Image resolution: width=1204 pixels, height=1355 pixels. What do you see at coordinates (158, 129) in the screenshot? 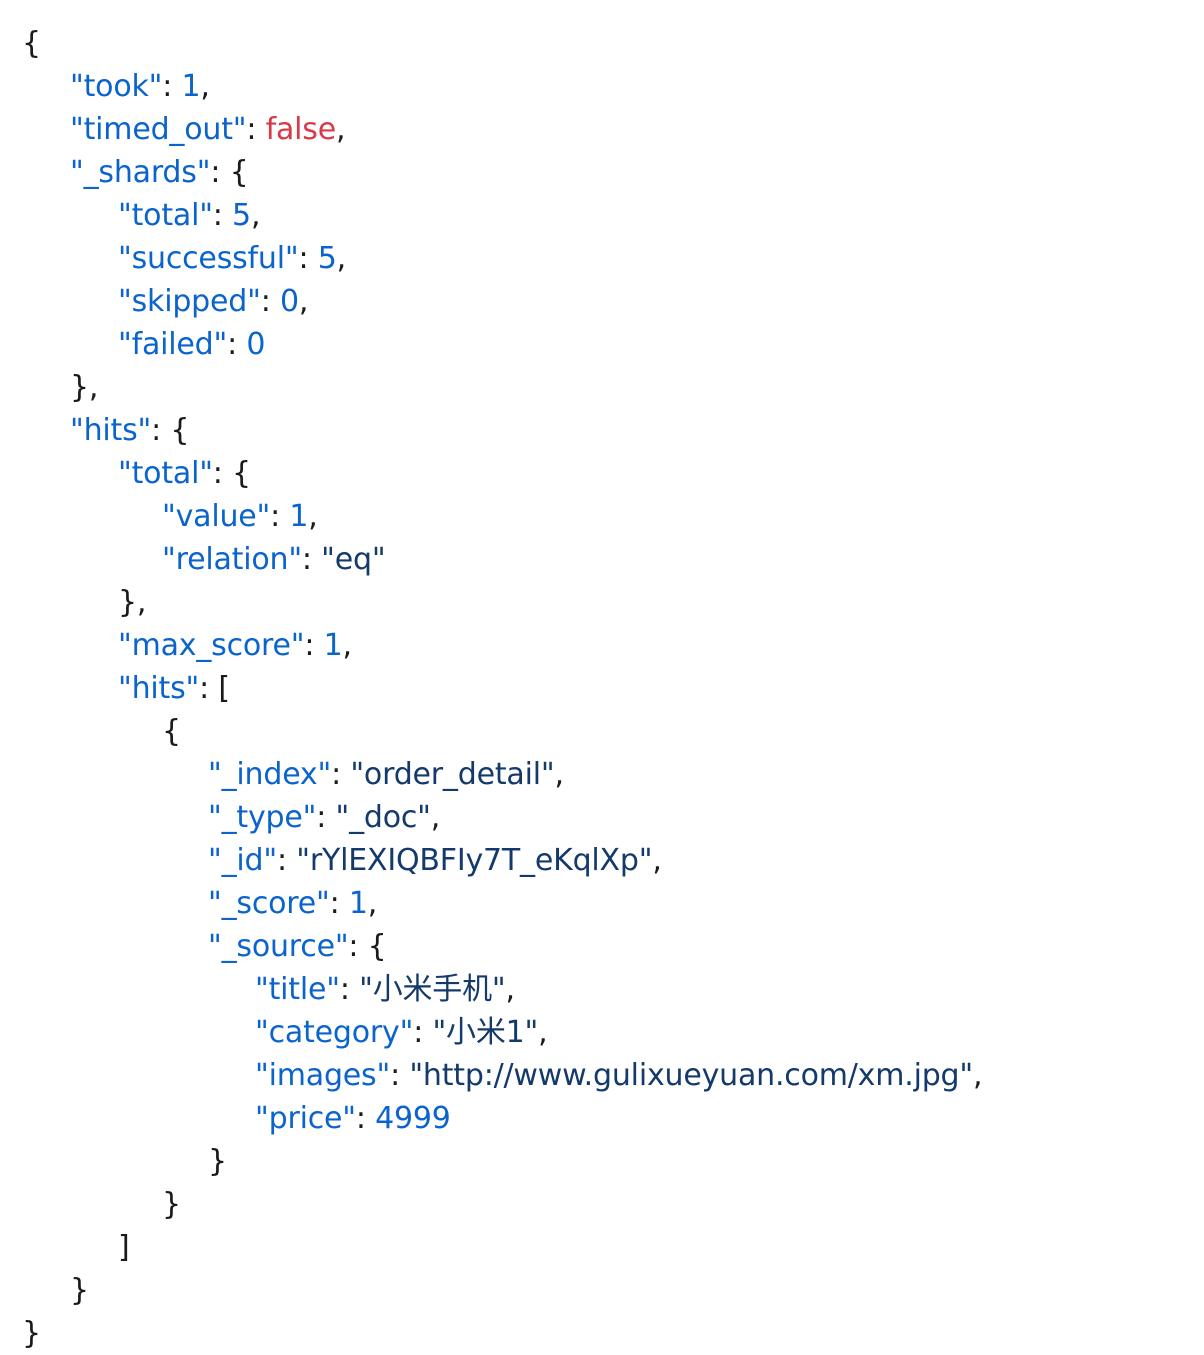
I see `json-token-key: "timed_out"` at bounding box center [158, 129].